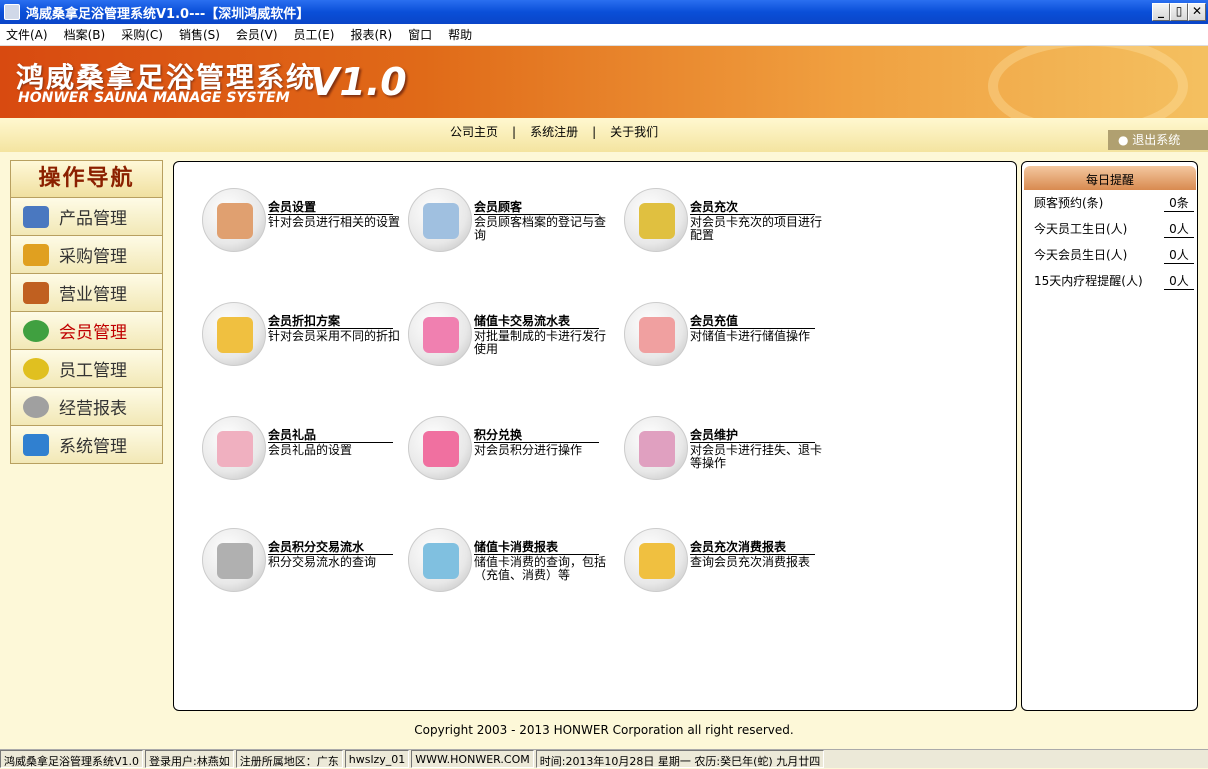 The image size is (1208, 769). Describe the element at coordinates (234, 220) in the screenshot. I see `member-settings-icon` at that location.